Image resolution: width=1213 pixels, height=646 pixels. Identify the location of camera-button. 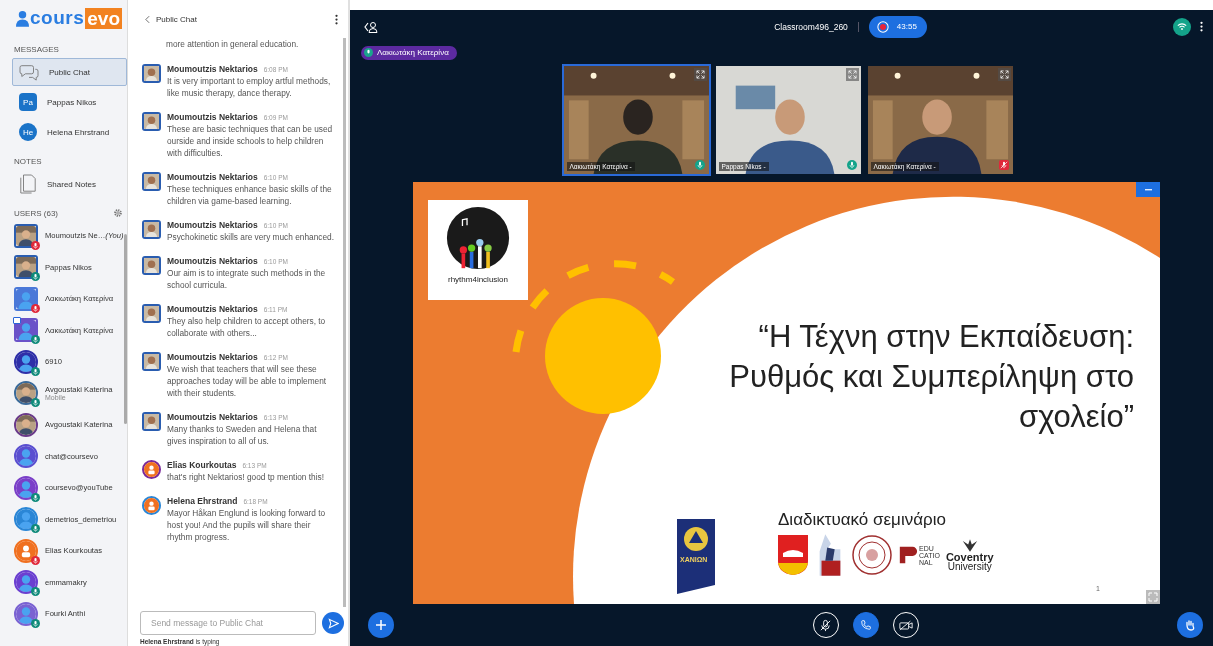
(905, 625).